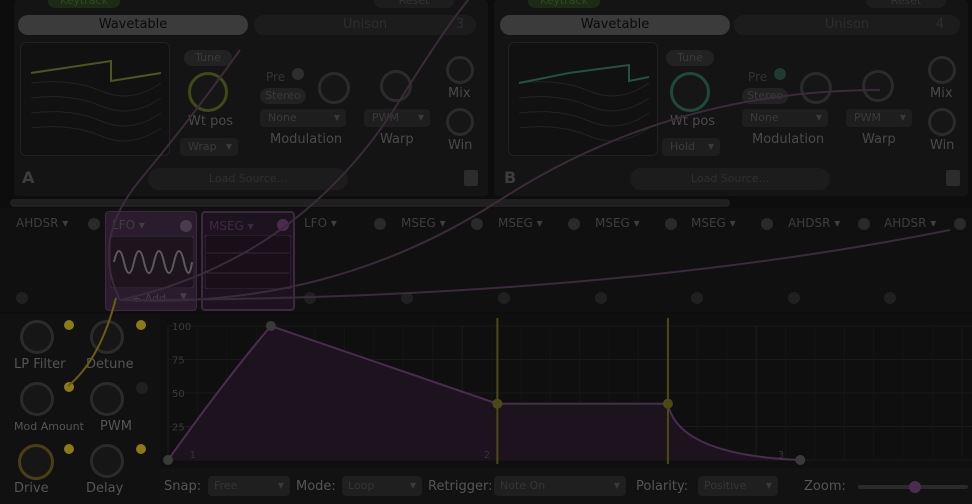 The height and width of the screenshot is (504, 972). Describe the element at coordinates (84, 4) in the screenshot. I see `keytrack-toggle-a: Keytrack` at that location.